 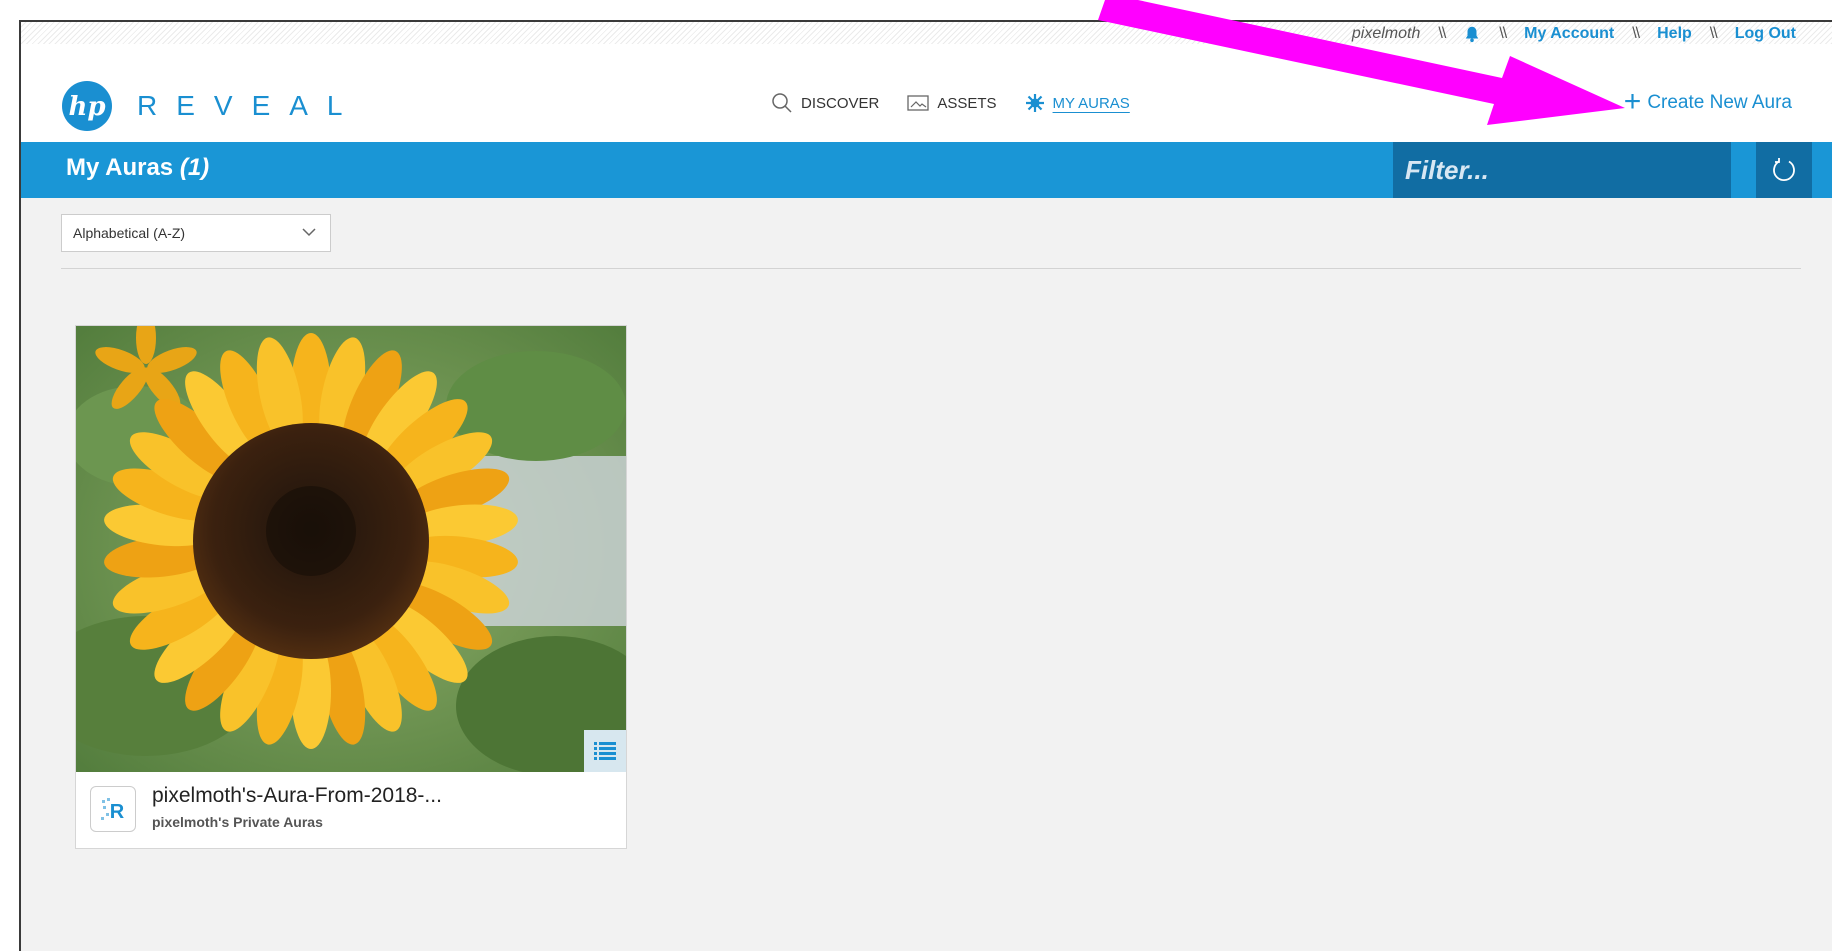 What do you see at coordinates (931, 268) in the screenshot?
I see `divider` at bounding box center [931, 268].